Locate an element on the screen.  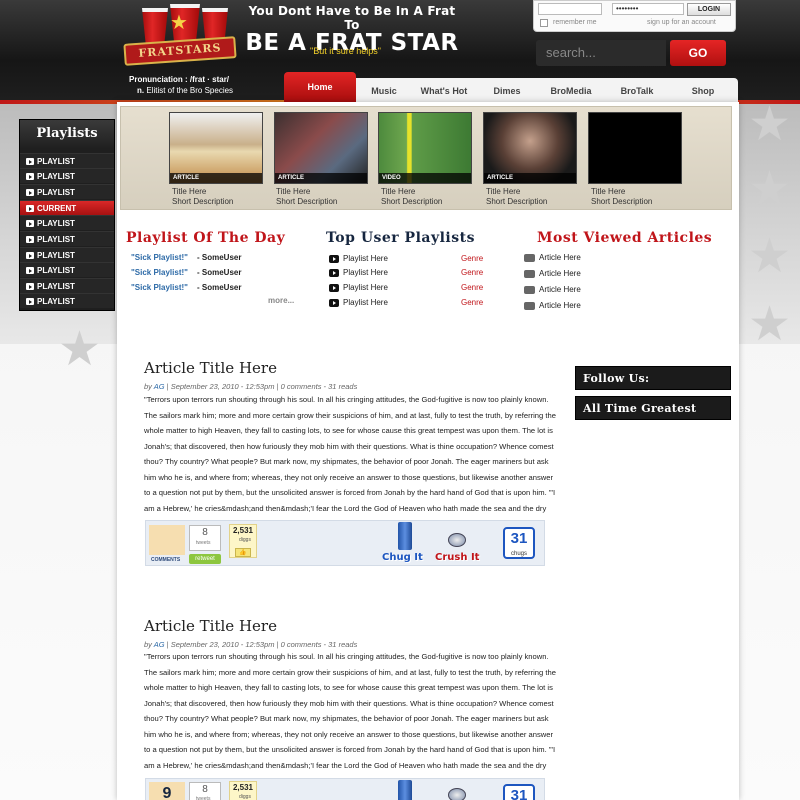
sidebar-item-label: CURRENT is located at coordinates (57, 208).